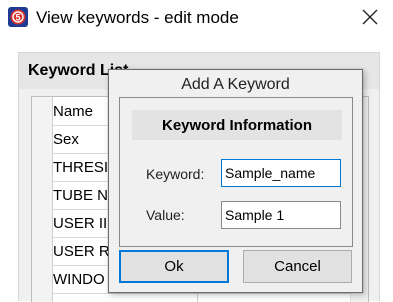 The width and height of the screenshot is (393, 302). I want to click on ok-button: Ok, so click(174, 266).